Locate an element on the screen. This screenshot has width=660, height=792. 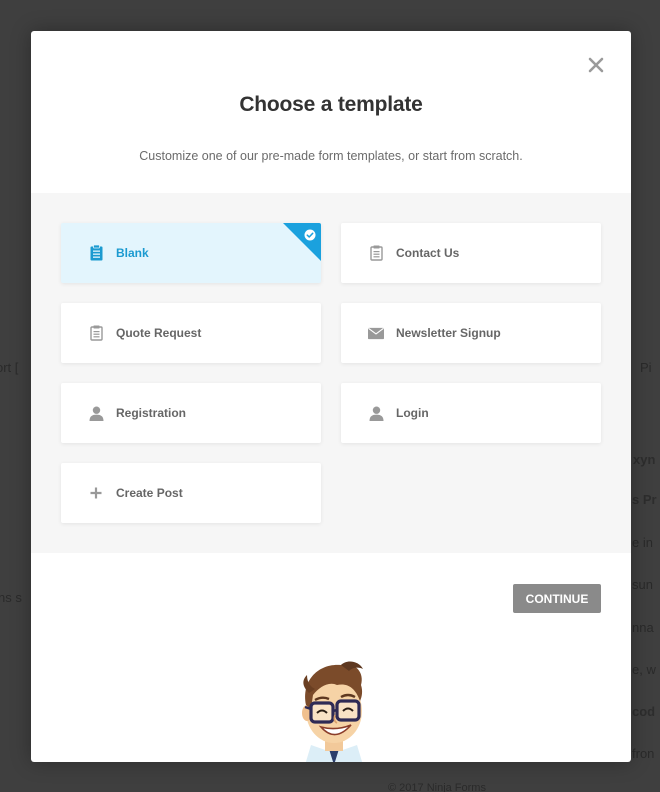
template-card-blank: Blank is located at coordinates (191, 253).